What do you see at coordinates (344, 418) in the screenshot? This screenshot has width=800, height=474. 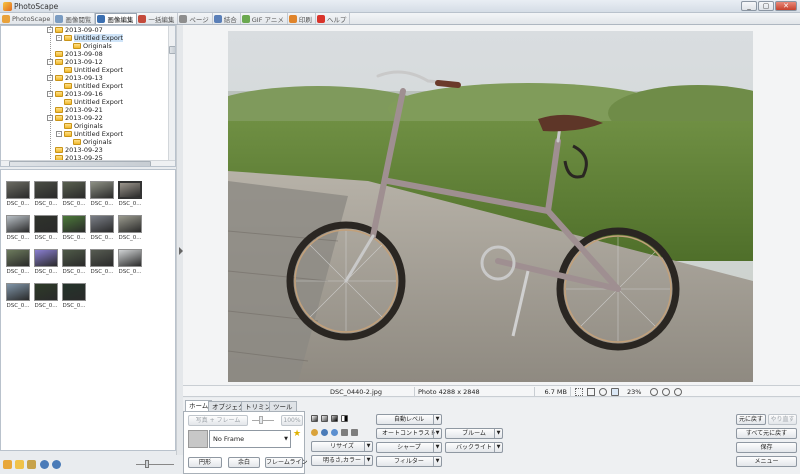 I see `invert-icon` at bounding box center [344, 418].